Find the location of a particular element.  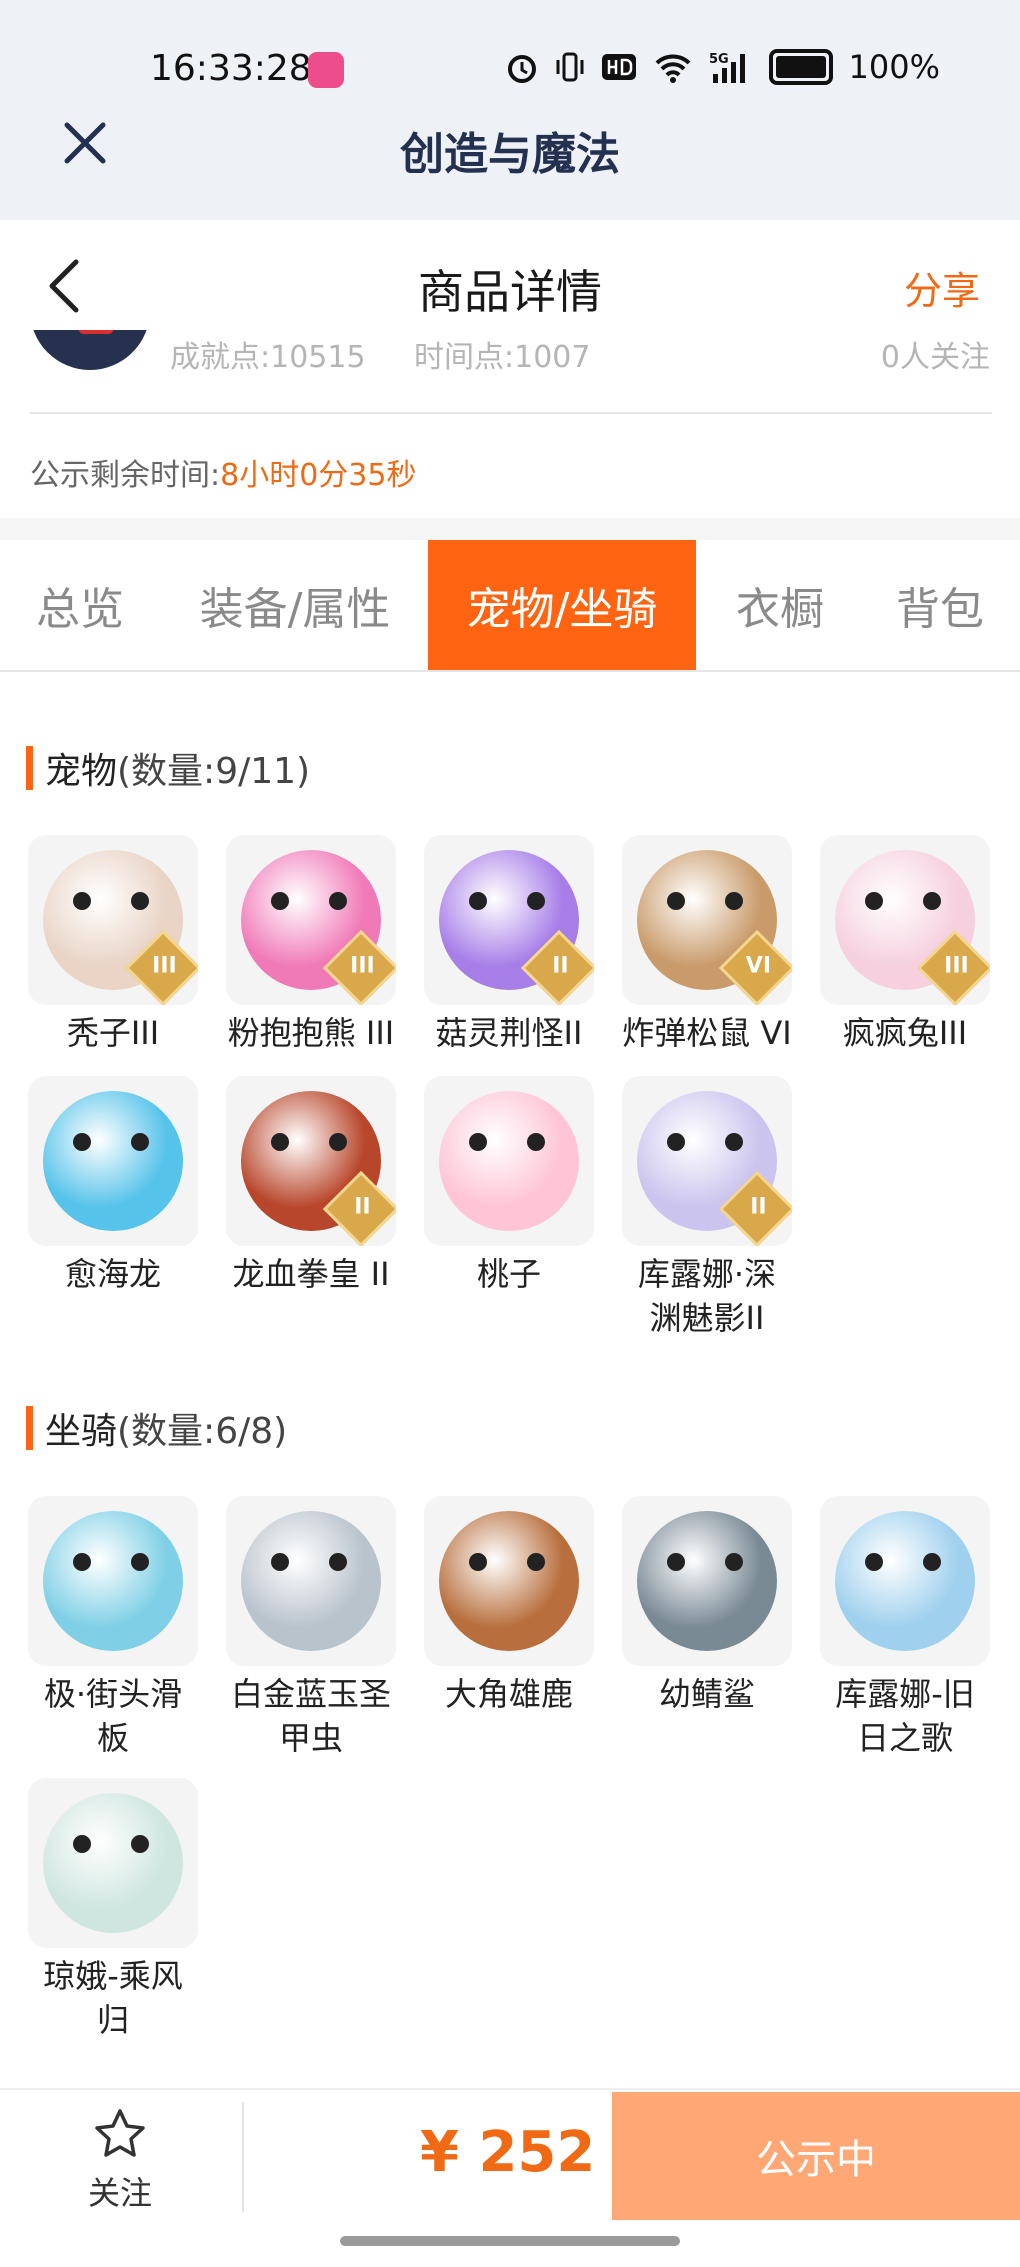

share-button: 分享 is located at coordinates (942, 287).